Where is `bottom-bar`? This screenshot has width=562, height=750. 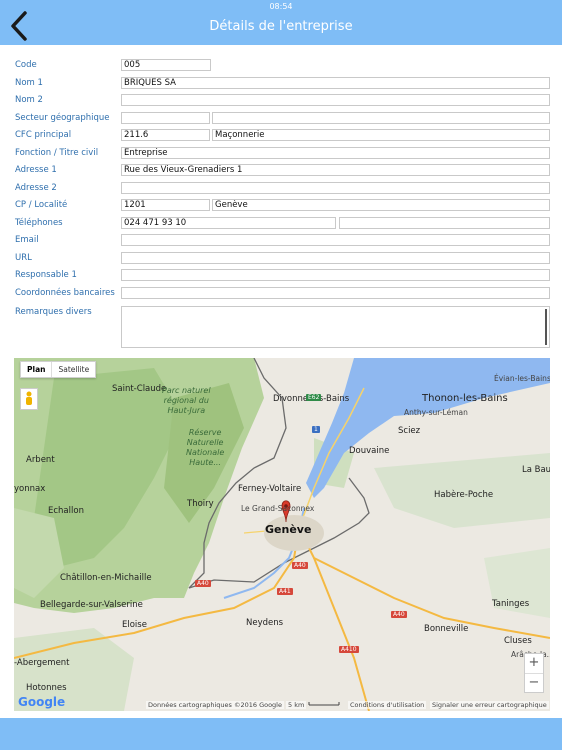
bottom-bar is located at coordinates (281, 734).